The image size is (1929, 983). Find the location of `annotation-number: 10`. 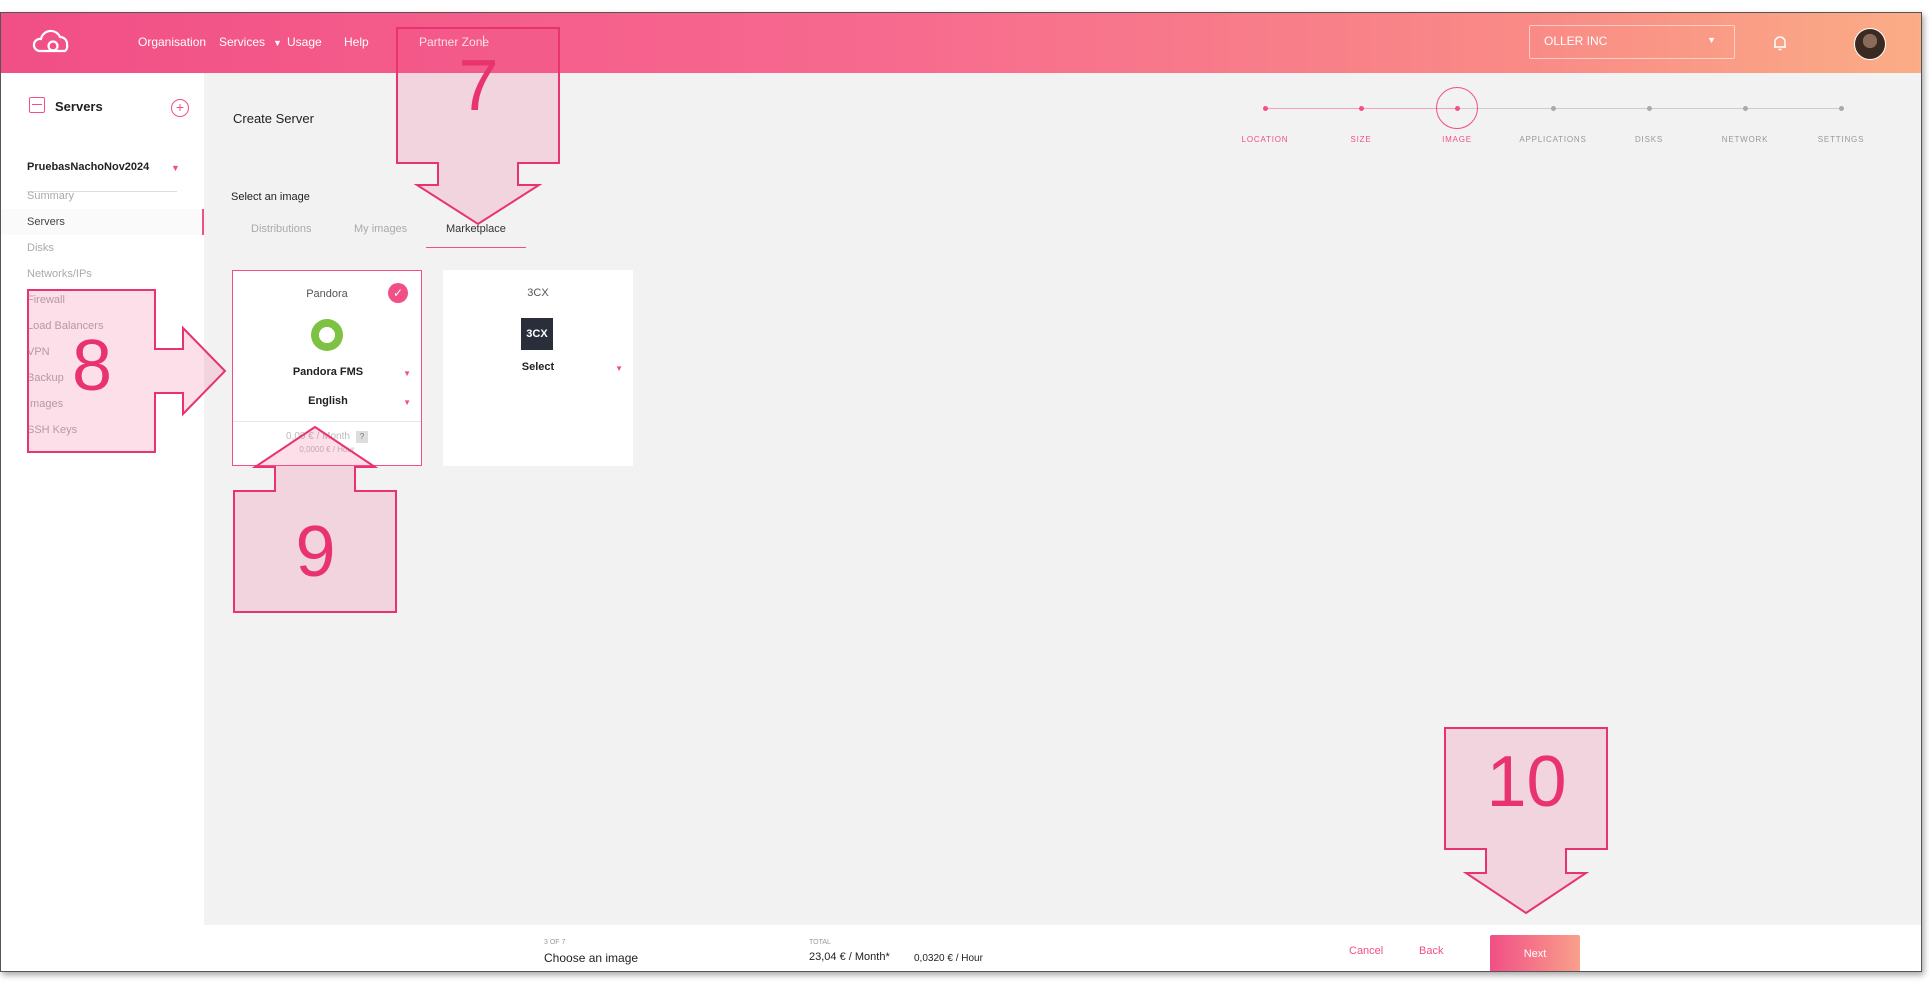

annotation-number: 10 is located at coordinates (1526, 782).